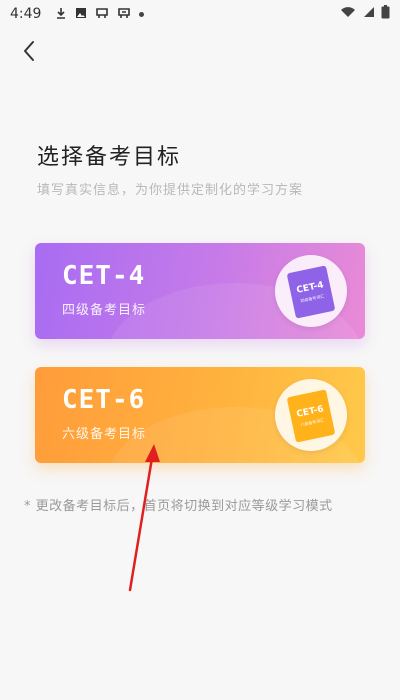  I want to click on book-badge: CET-6 六级备考词汇, so click(311, 415).